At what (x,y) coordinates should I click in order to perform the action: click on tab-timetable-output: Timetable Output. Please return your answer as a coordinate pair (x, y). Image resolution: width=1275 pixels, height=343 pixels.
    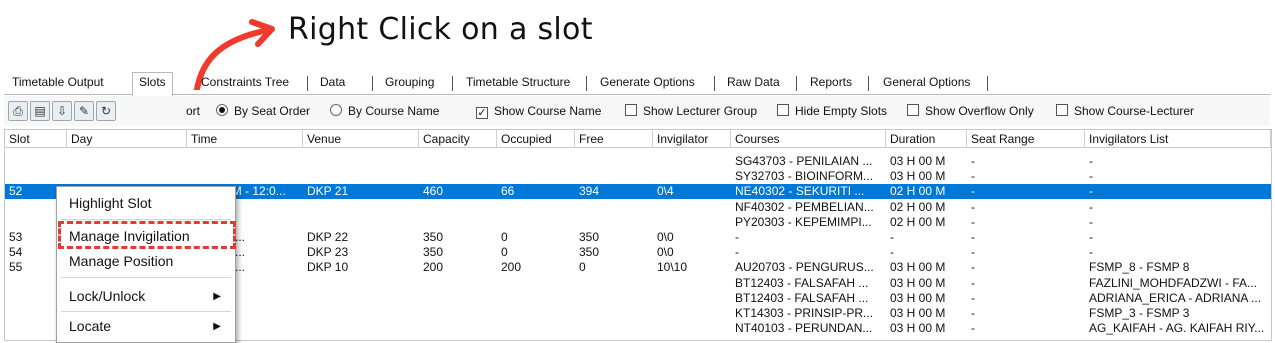
    Looking at the image, I should click on (58, 82).